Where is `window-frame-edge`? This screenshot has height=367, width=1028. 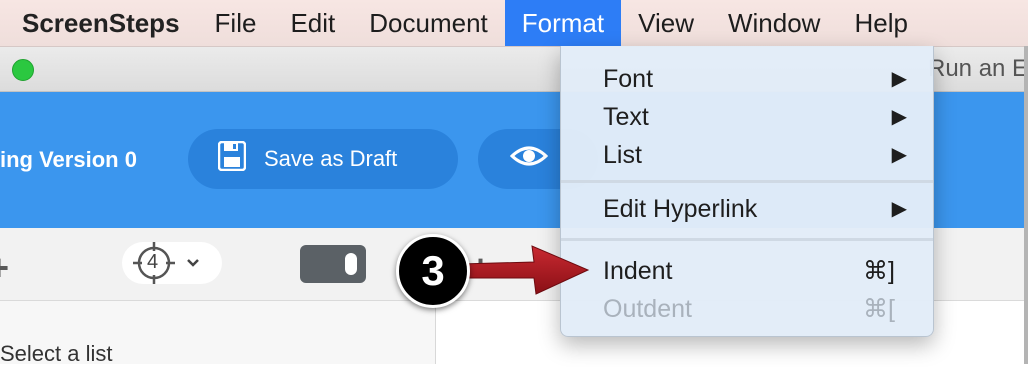 window-frame-edge is located at coordinates (1026, 205).